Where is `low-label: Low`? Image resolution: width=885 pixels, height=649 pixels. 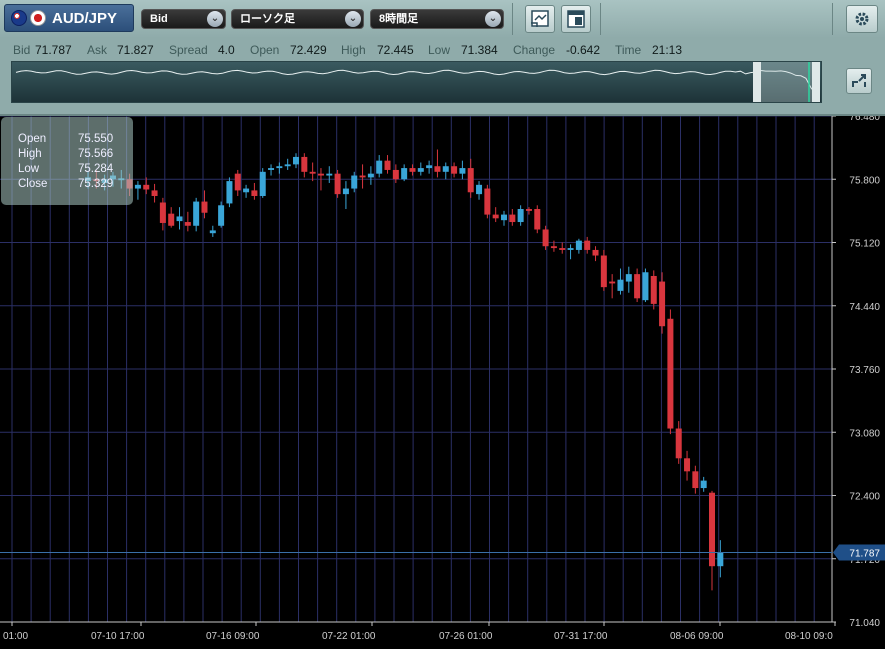
low-label: Low is located at coordinates (439, 50).